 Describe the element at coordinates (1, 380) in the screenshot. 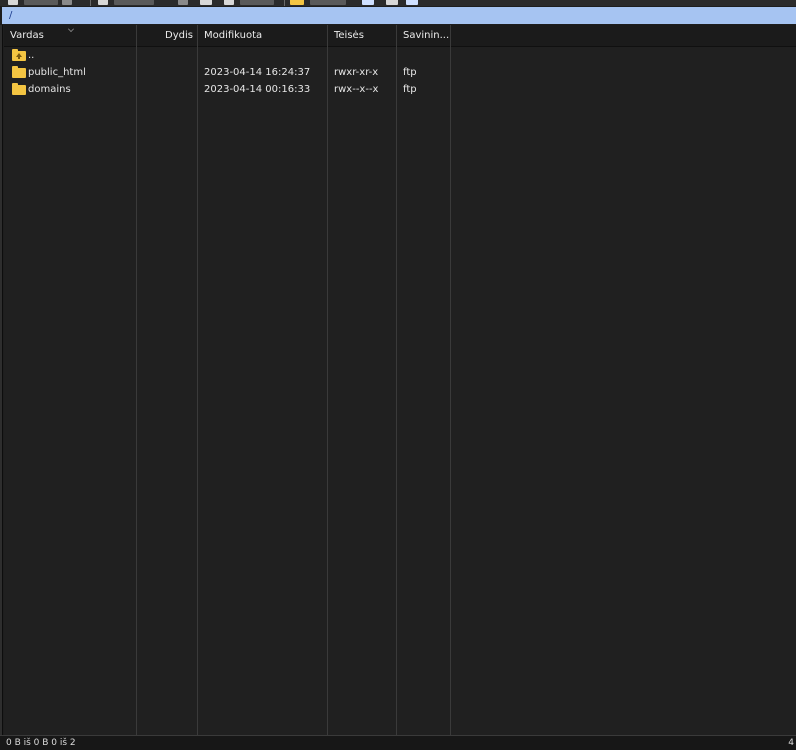

I see `panel-frame` at that location.